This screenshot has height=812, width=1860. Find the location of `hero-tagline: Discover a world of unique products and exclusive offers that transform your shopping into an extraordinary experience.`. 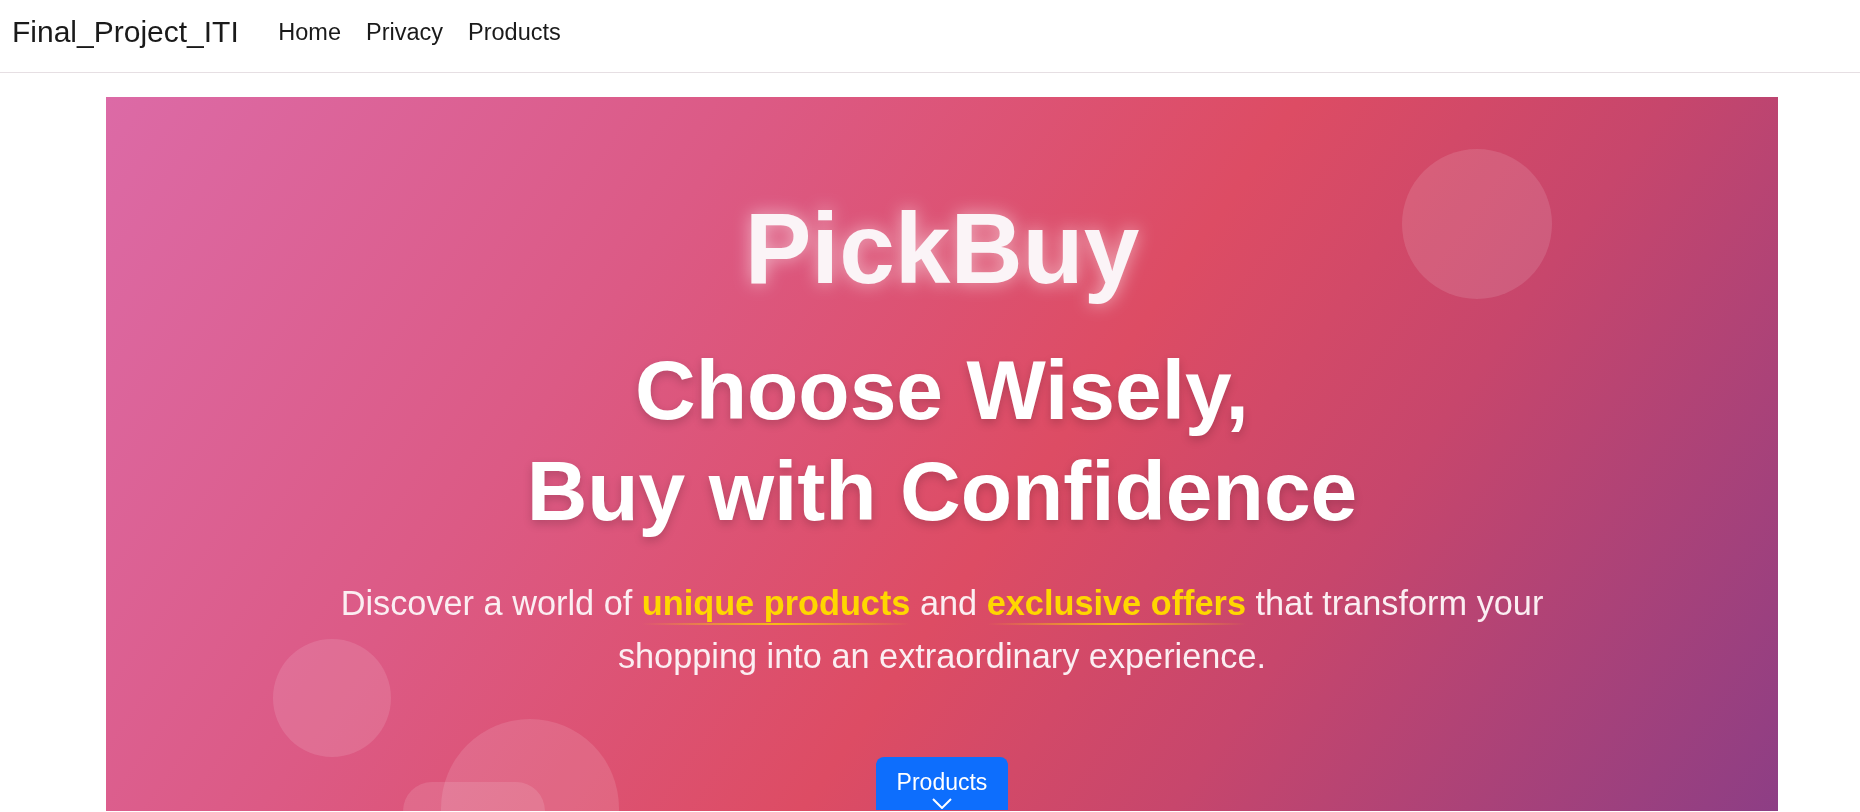

hero-tagline: Discover a world of unique products and exclusive offers that transform your shopping into an extraordinary experience. is located at coordinates (942, 630).